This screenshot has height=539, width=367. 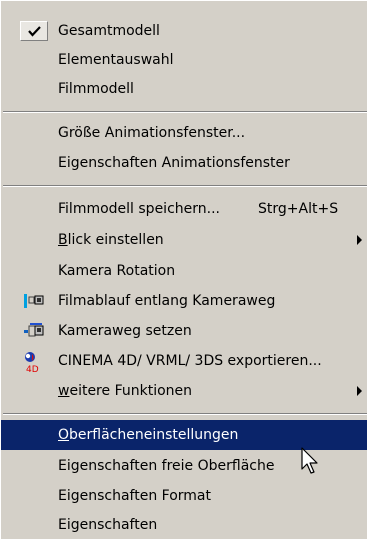 I want to click on menu-item-eigenschaften-format: Eigenschaften Format, so click(x=184, y=496).